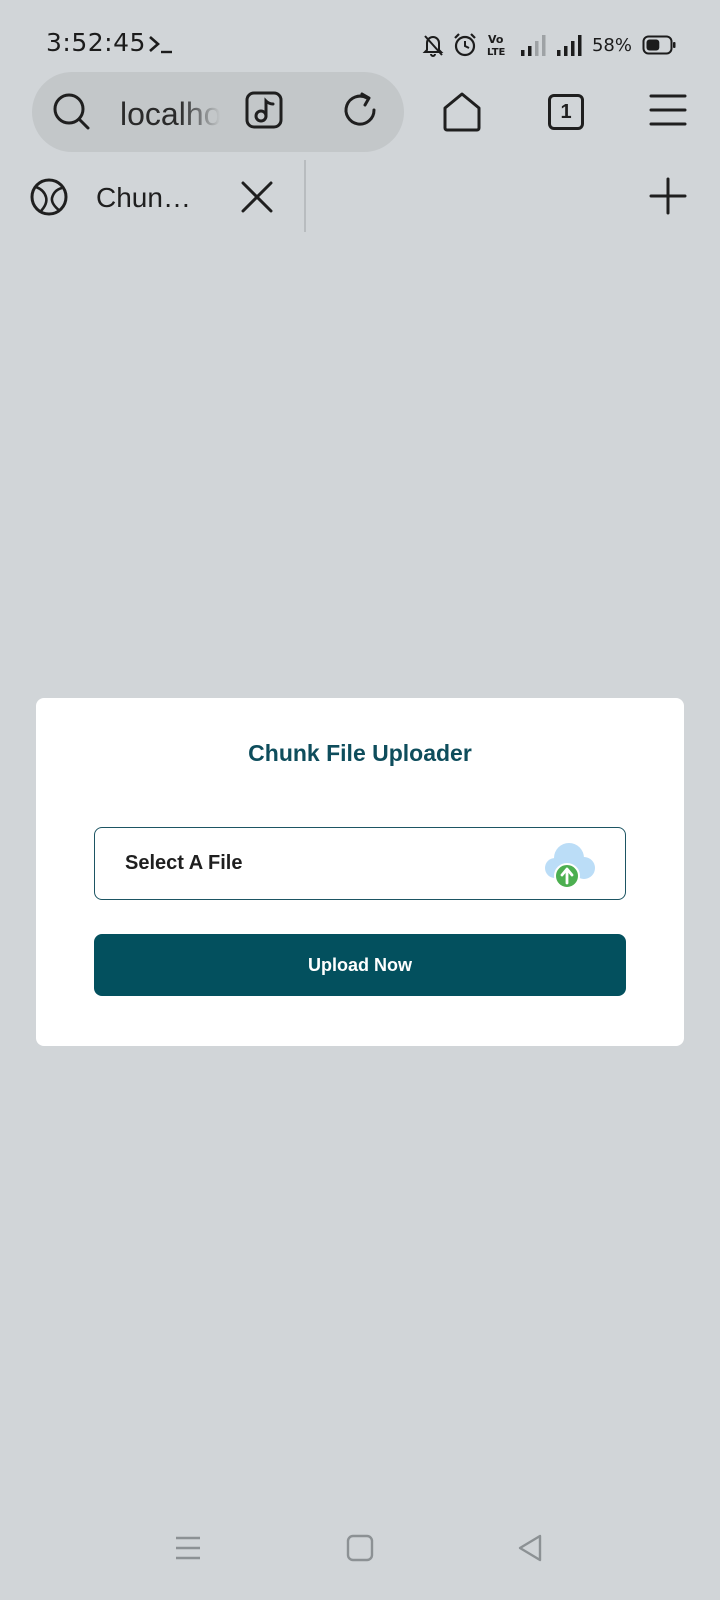 The height and width of the screenshot is (1600, 720). I want to click on search-icon, so click(72, 112).